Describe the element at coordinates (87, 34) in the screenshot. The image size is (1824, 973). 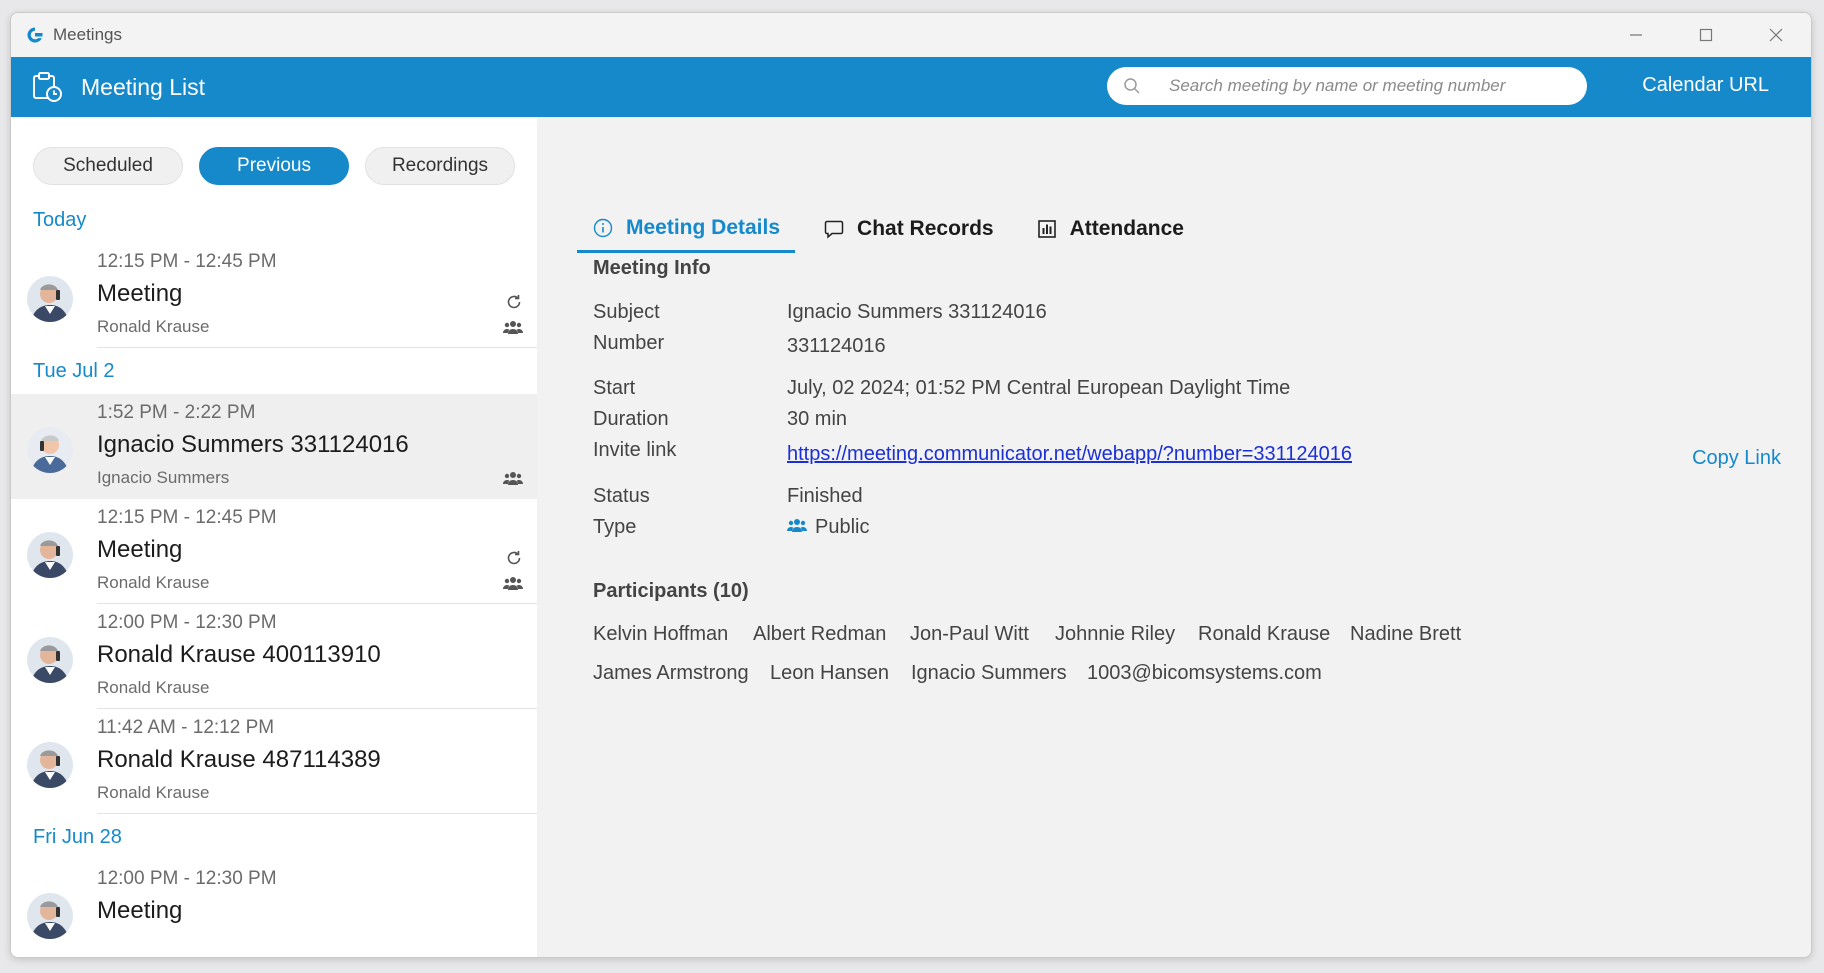
I see `window-title: Meetings` at that location.